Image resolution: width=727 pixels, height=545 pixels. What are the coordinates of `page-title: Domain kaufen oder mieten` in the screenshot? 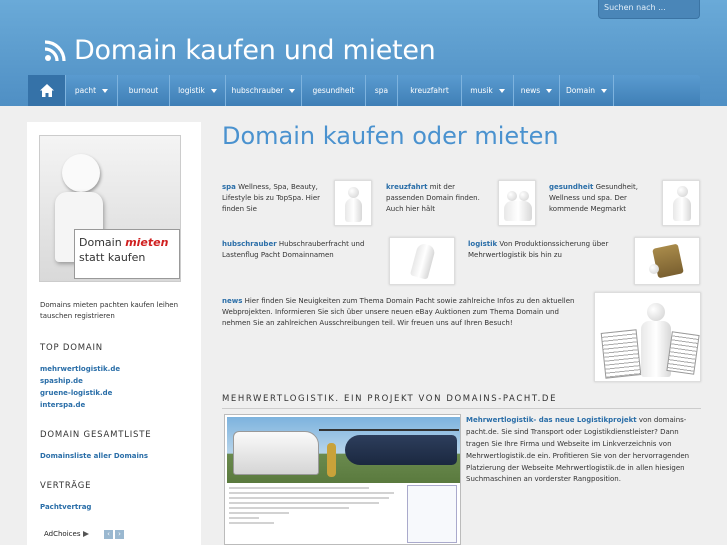 It's located at (390, 136).